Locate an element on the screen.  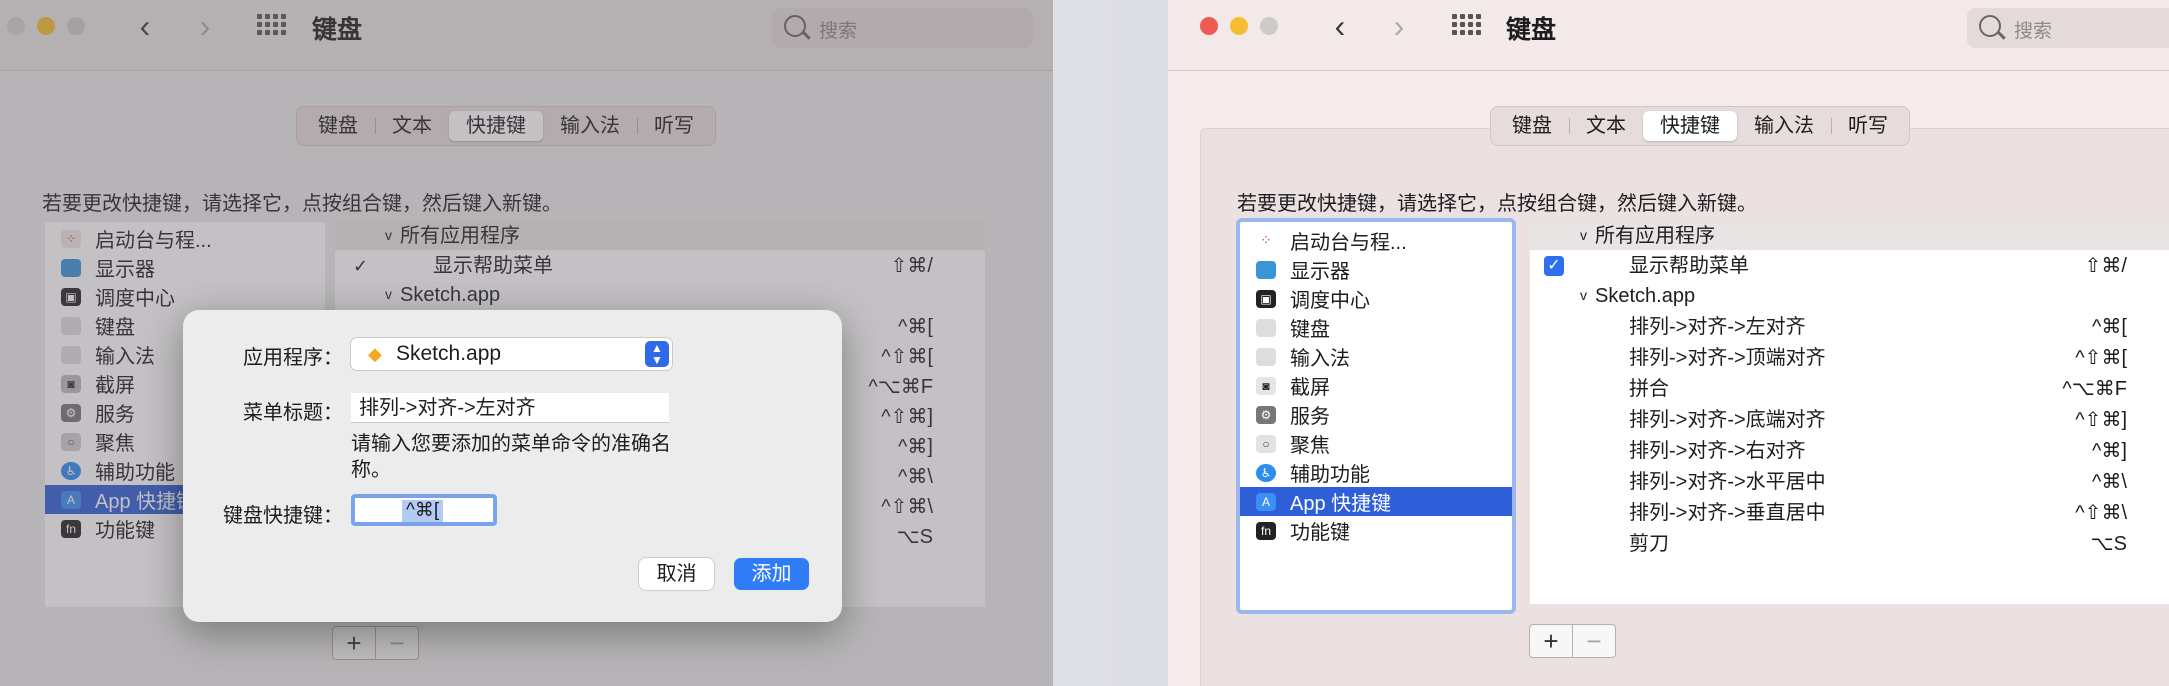
tab-text: 文本 is located at coordinates (1606, 126).